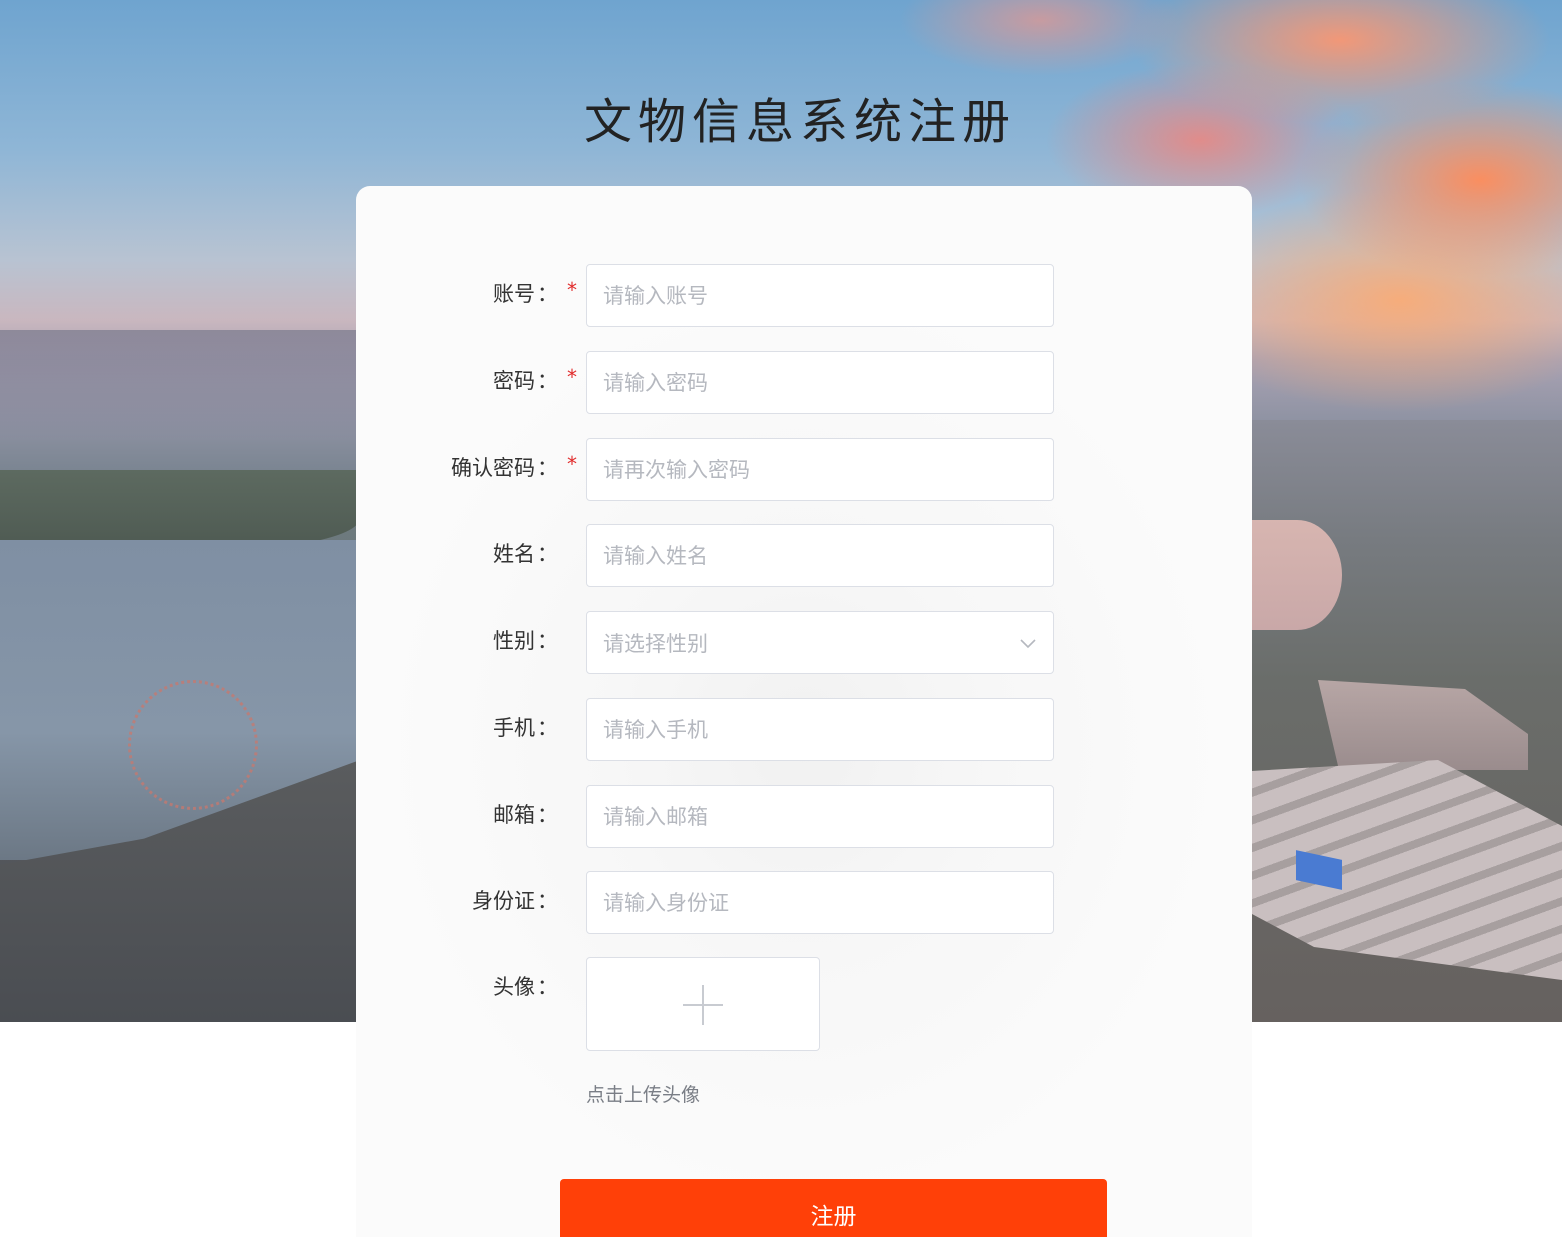 The width and height of the screenshot is (1562, 1237). Describe the element at coordinates (1028, 644) in the screenshot. I see `chevron-down-icon` at that location.